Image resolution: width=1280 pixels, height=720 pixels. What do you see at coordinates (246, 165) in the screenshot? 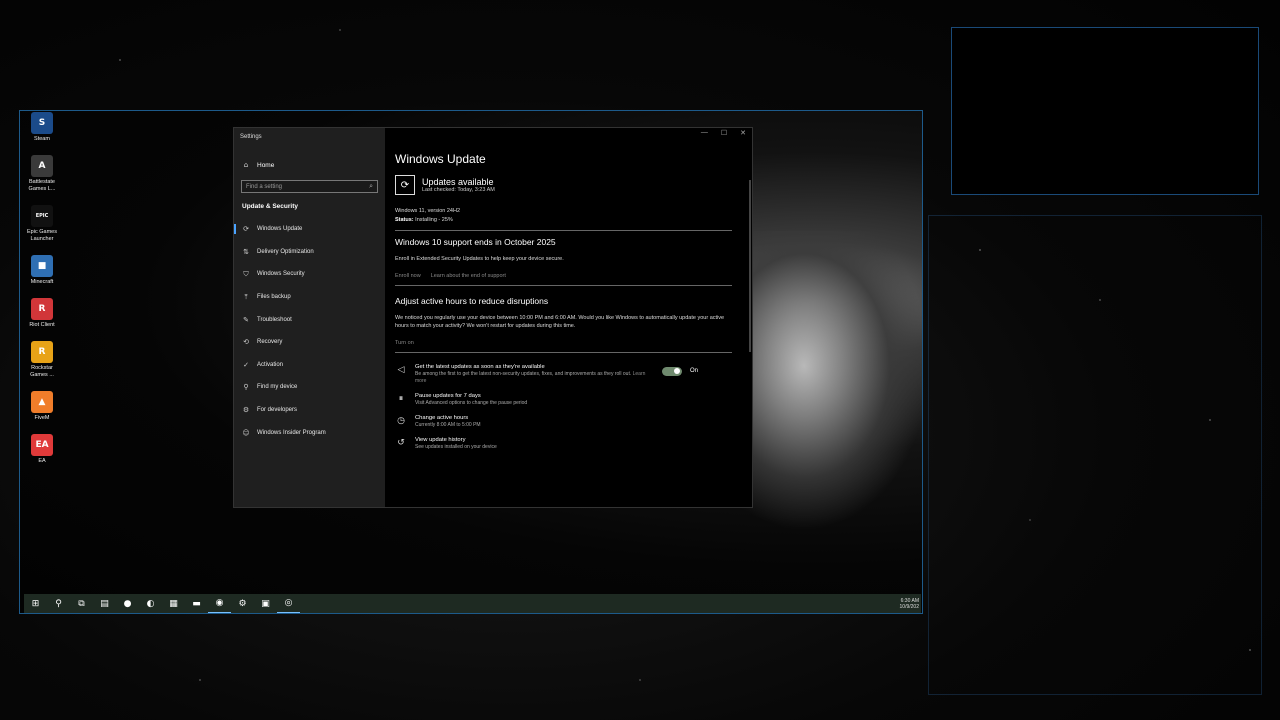
I see `home-icon: ⌂` at bounding box center [246, 165].